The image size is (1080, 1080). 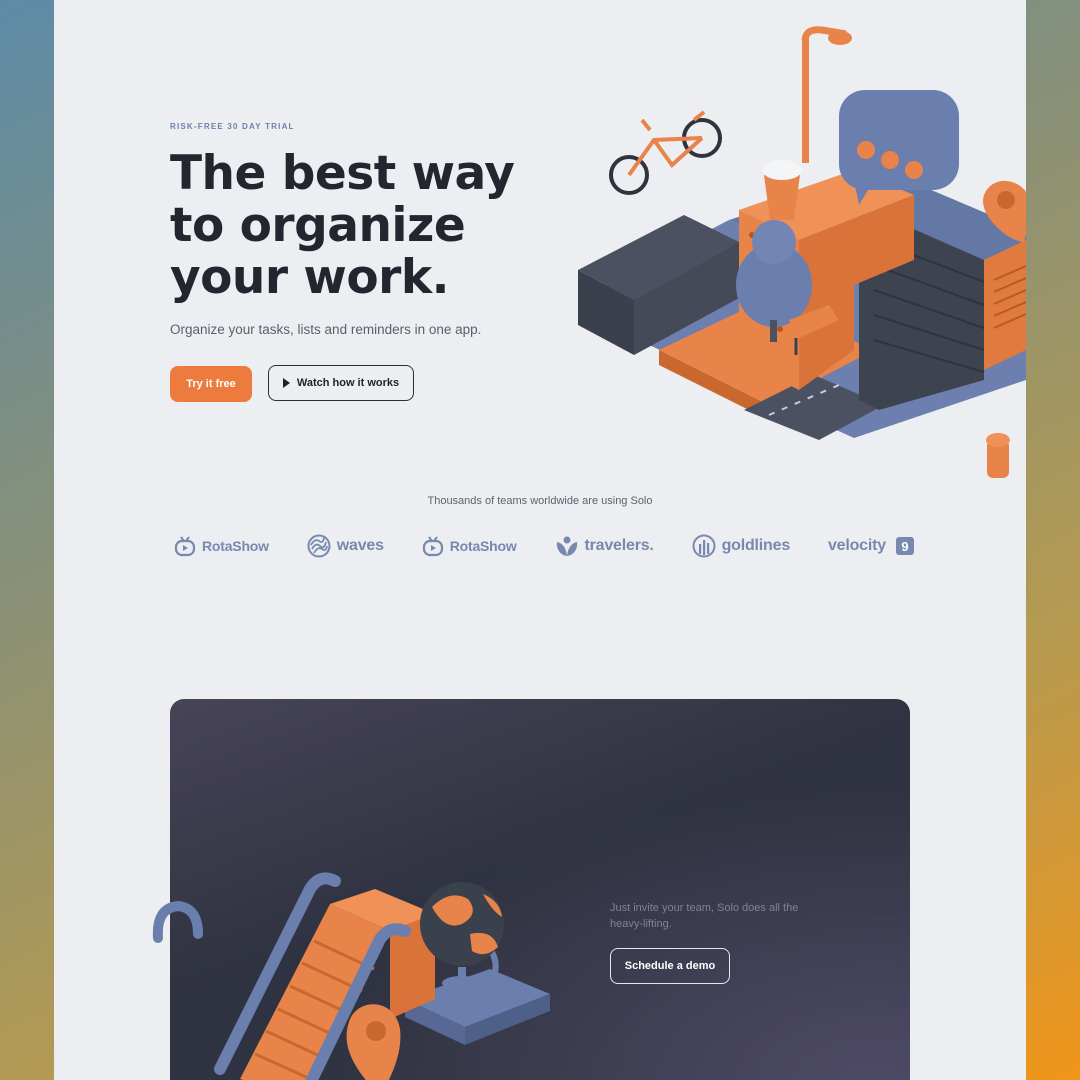 What do you see at coordinates (670, 966) in the screenshot?
I see `schedule-demo-button: Schedule a demo` at bounding box center [670, 966].